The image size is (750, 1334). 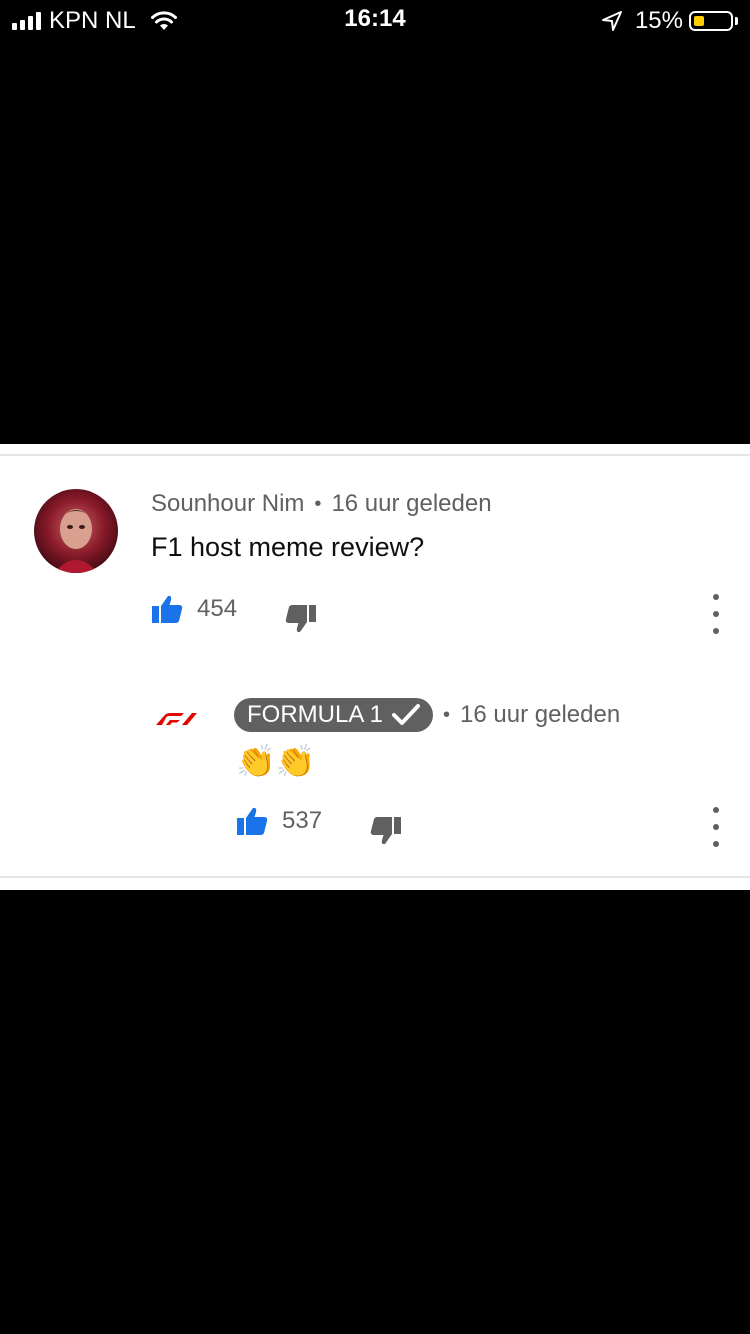 I want to click on check-icon, so click(x=406, y=714).